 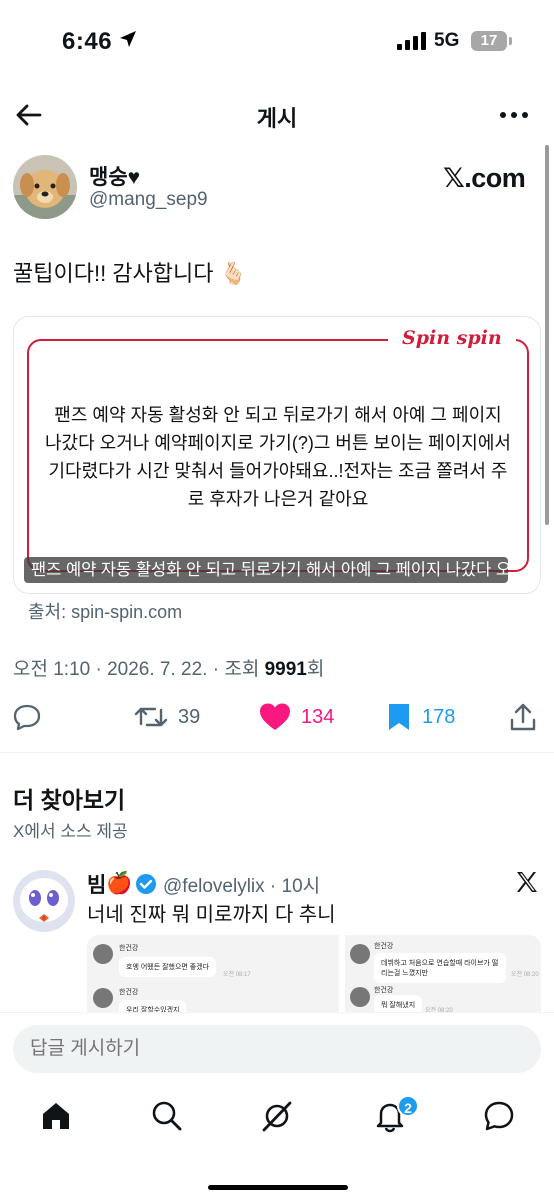 I want to click on card-source: 출처: spin-spin.com, so click(x=105, y=611).